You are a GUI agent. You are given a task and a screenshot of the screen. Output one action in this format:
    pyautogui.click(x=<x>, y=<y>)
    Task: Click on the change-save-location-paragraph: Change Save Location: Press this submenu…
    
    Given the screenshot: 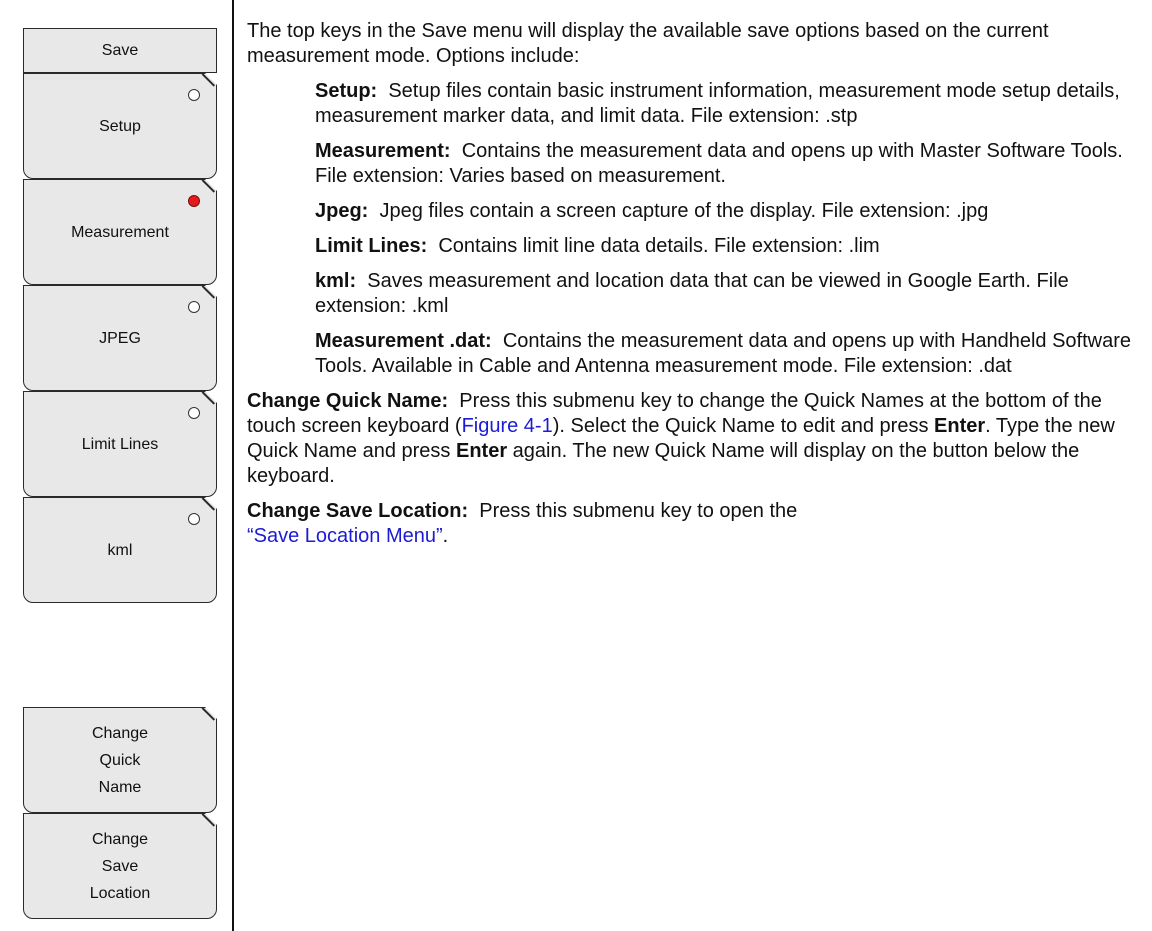 What is the action you would take?
    pyautogui.click(x=522, y=523)
    